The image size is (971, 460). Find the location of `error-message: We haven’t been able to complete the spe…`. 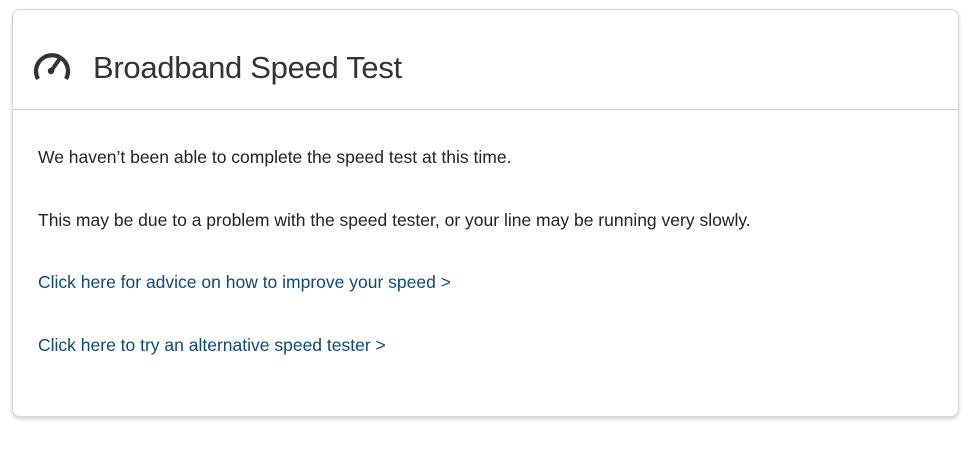

error-message: We haven’t been able to complete the spe… is located at coordinates (275, 157).